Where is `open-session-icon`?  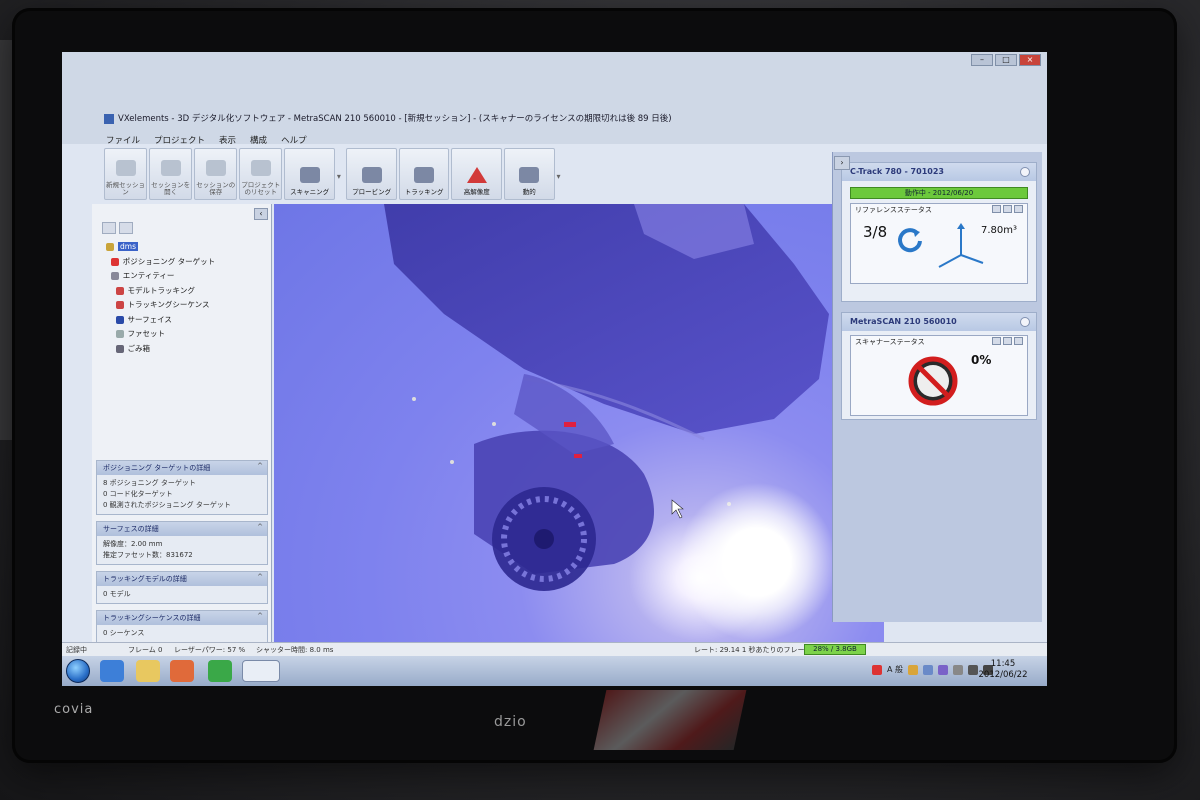
open-session-icon is located at coordinates (170, 168).